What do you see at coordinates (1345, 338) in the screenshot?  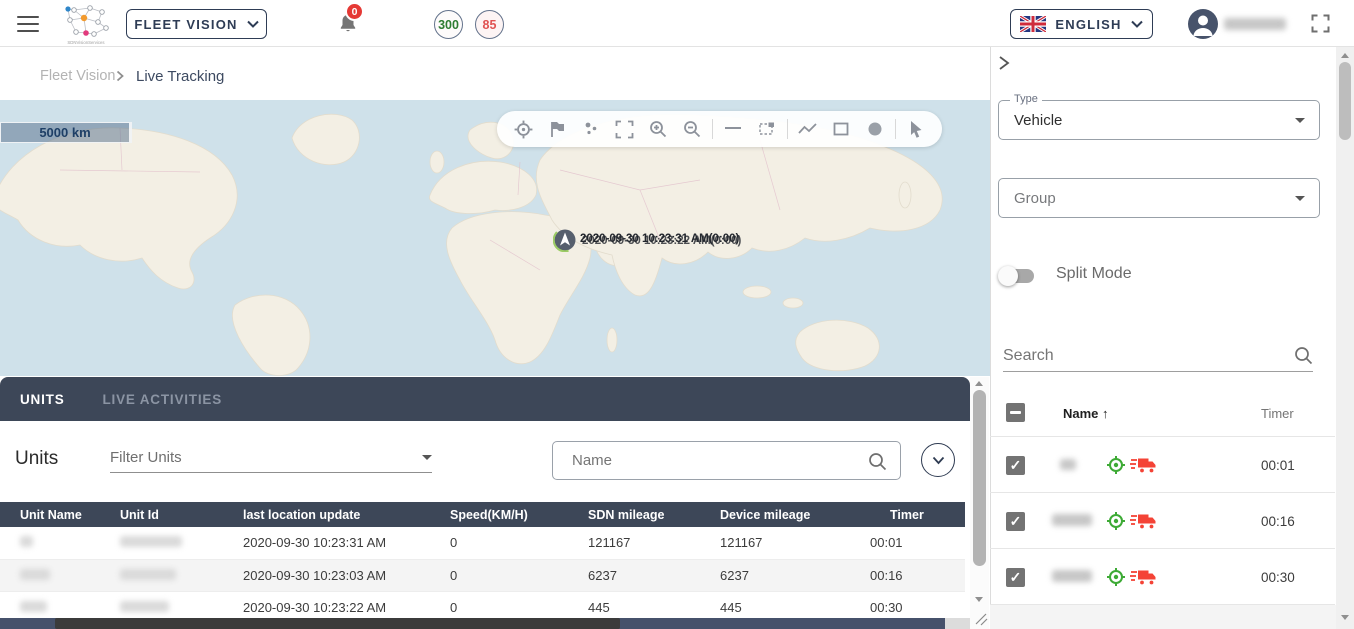 I see `page-vertical-scrollbar` at bounding box center [1345, 338].